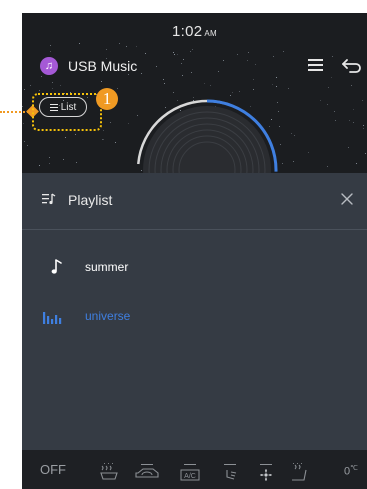 The height and width of the screenshot is (489, 367). I want to click on song-name: summer, so click(107, 267).